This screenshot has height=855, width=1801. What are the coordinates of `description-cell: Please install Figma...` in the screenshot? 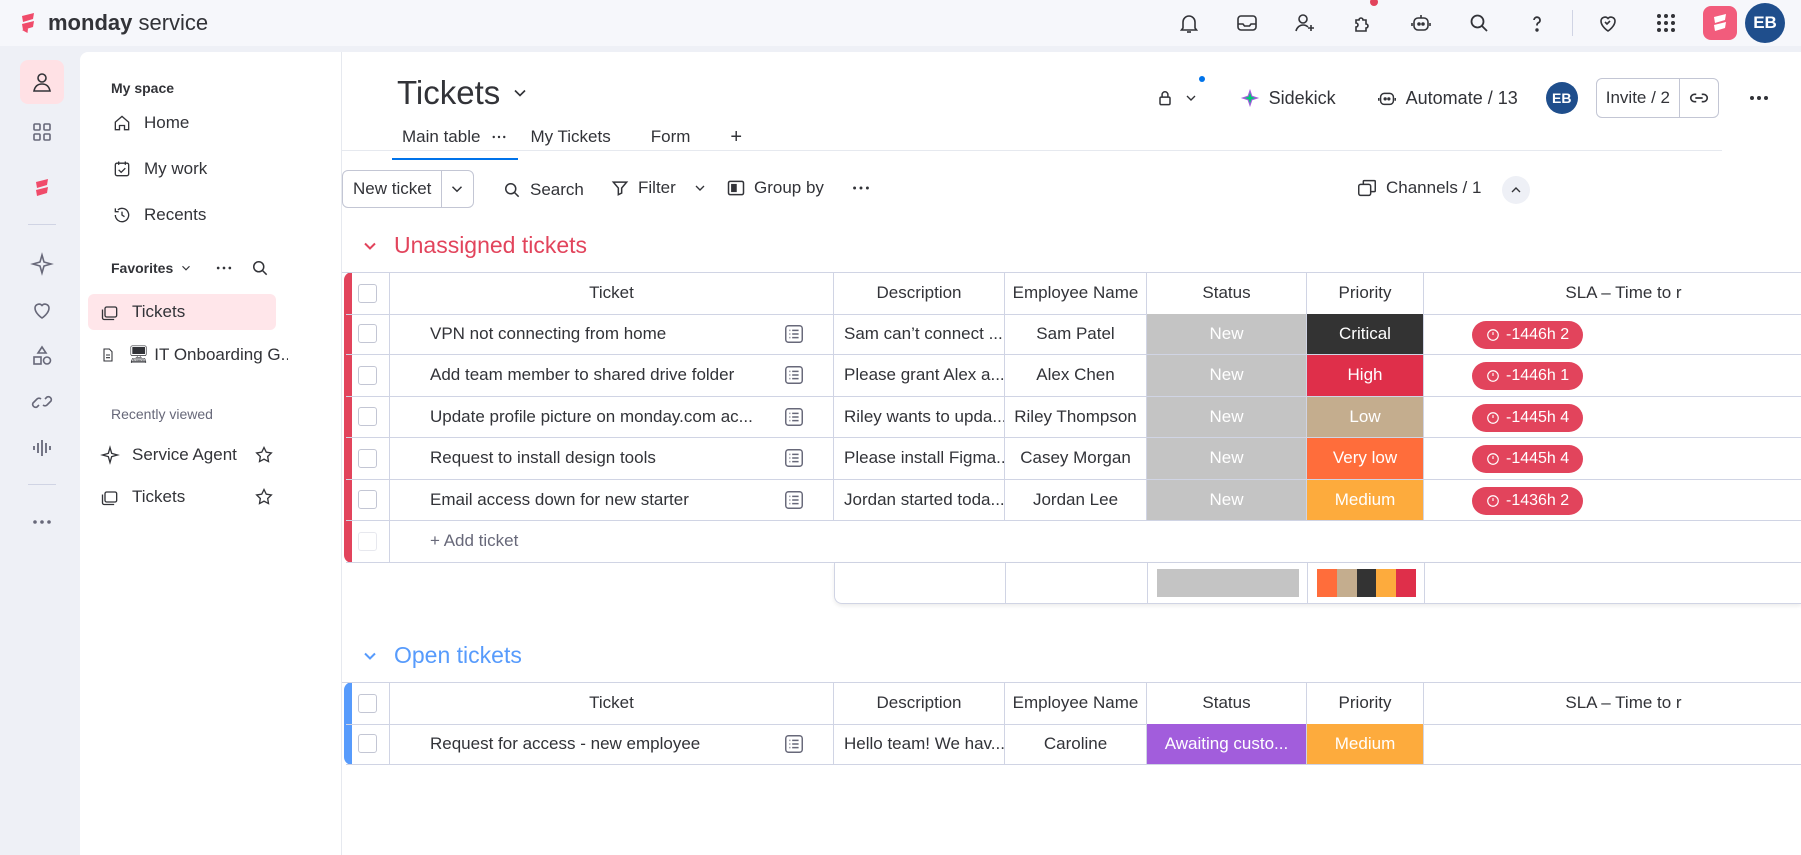 It's located at (919, 459).